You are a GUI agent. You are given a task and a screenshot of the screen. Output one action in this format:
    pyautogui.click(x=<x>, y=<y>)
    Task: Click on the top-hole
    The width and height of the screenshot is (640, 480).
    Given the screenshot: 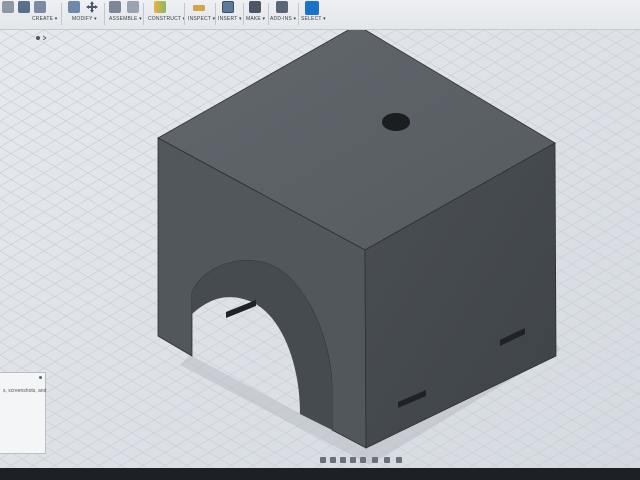 What is the action you would take?
    pyautogui.click(x=396, y=122)
    